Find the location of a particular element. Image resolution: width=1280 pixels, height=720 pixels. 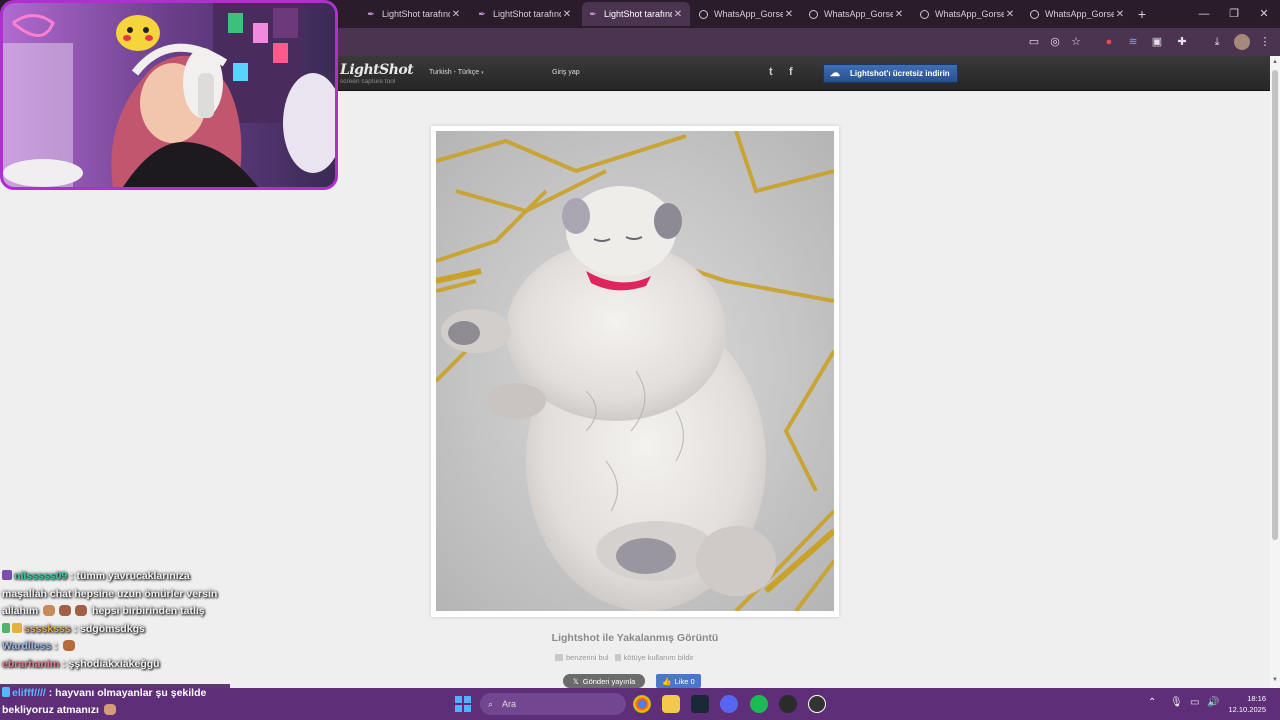

star-icon: ☆ is located at coordinates (1076, 42).